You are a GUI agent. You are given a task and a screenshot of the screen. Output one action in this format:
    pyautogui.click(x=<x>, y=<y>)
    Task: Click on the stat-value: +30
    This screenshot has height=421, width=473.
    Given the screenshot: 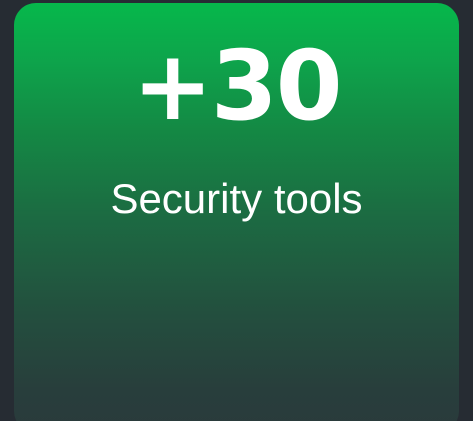 What is the action you would take?
    pyautogui.click(x=237, y=86)
    